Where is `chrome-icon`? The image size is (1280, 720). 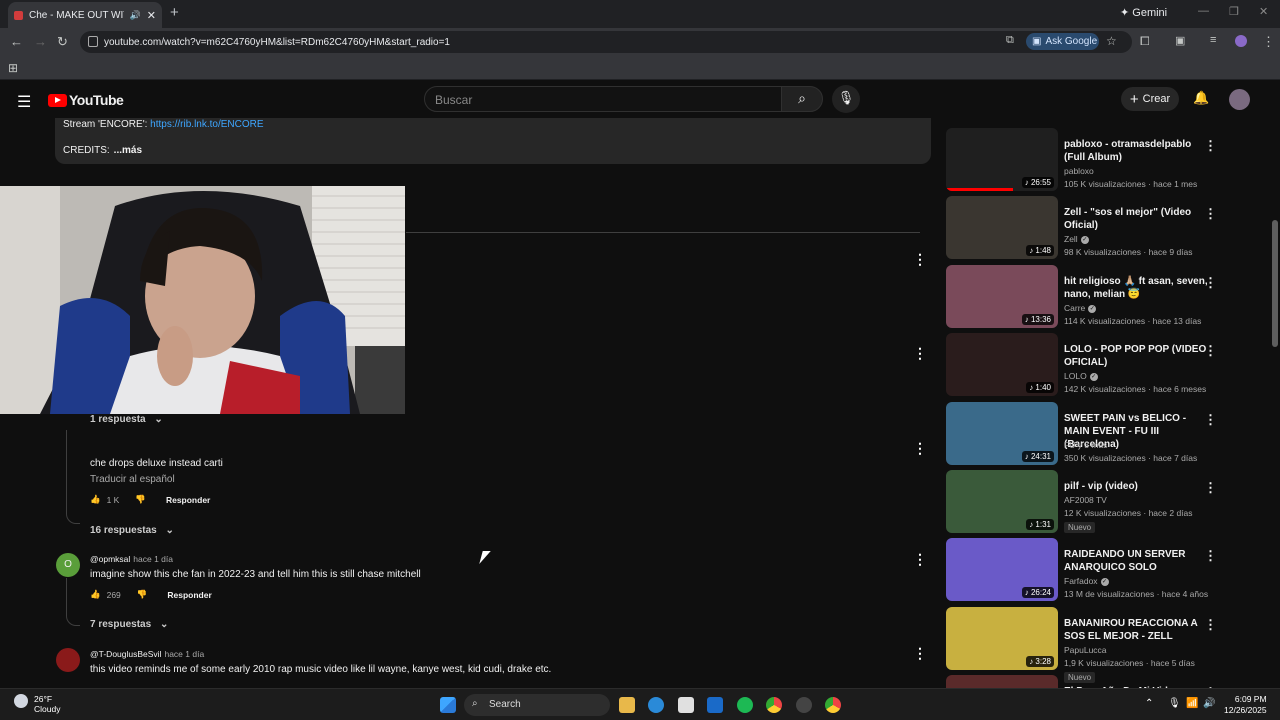 chrome-icon is located at coordinates (774, 705).